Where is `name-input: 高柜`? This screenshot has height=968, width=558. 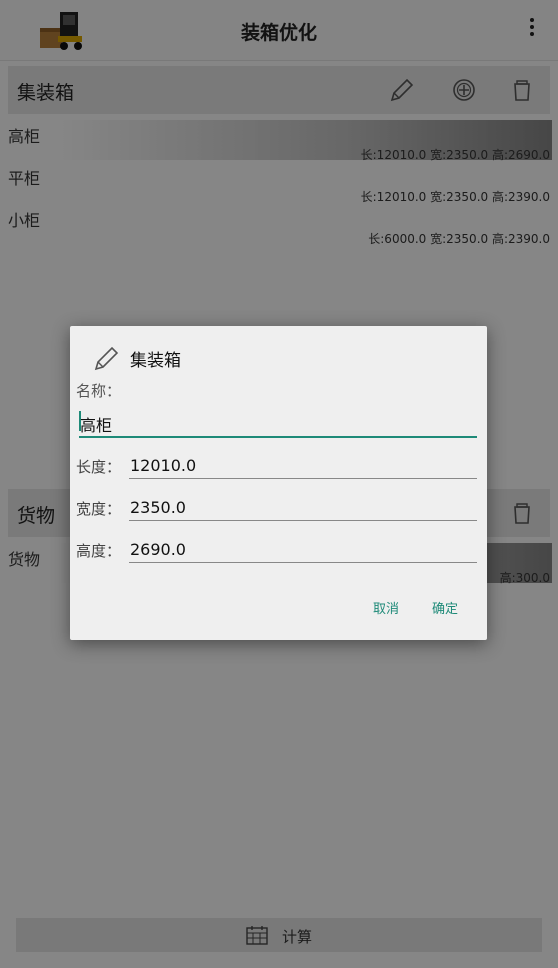
name-input: 高柜 is located at coordinates (278, 422).